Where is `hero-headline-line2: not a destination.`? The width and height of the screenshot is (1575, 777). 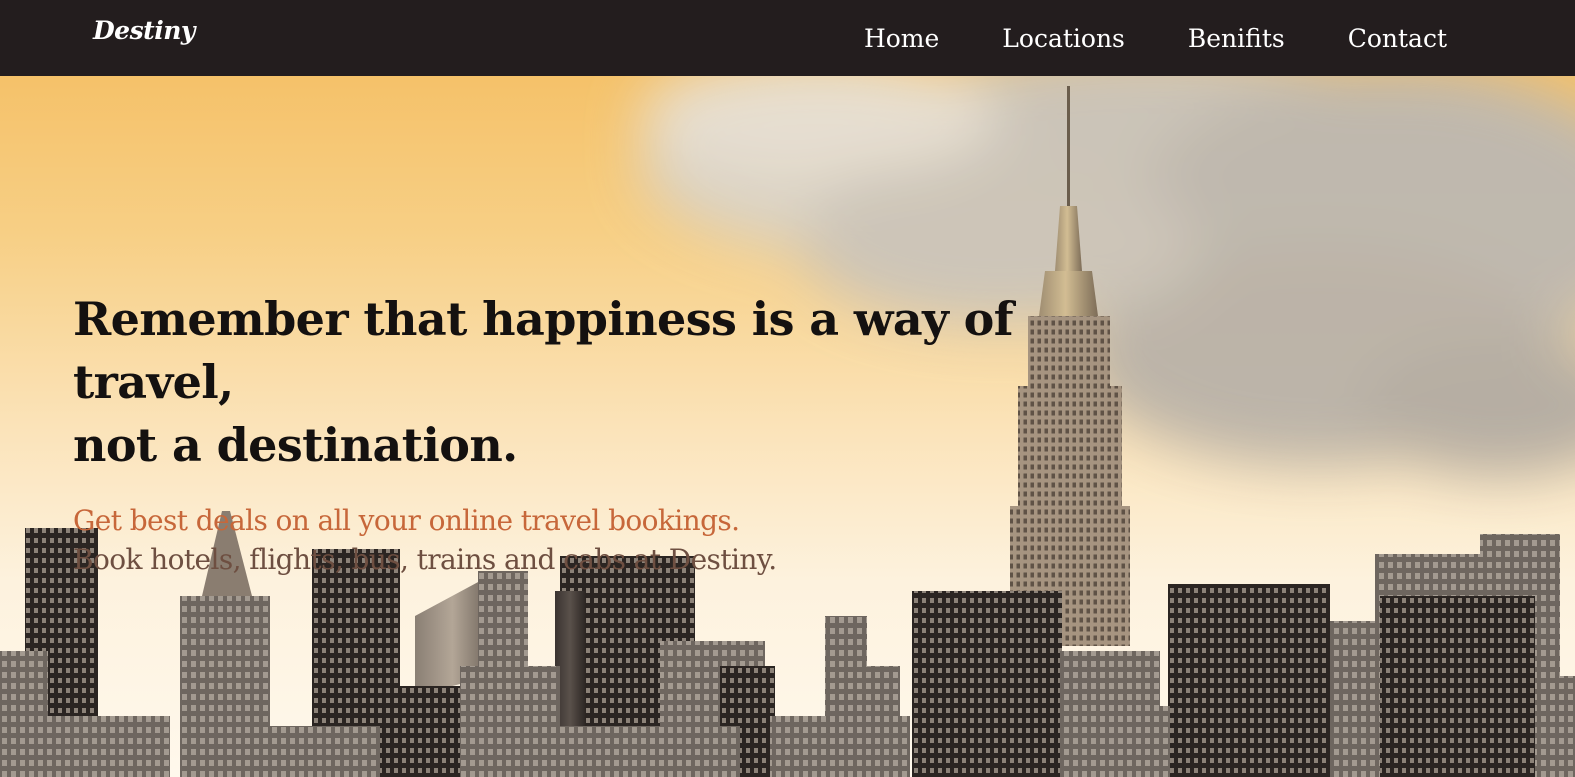
hero-headline-line2: not a destination. is located at coordinates (295, 445).